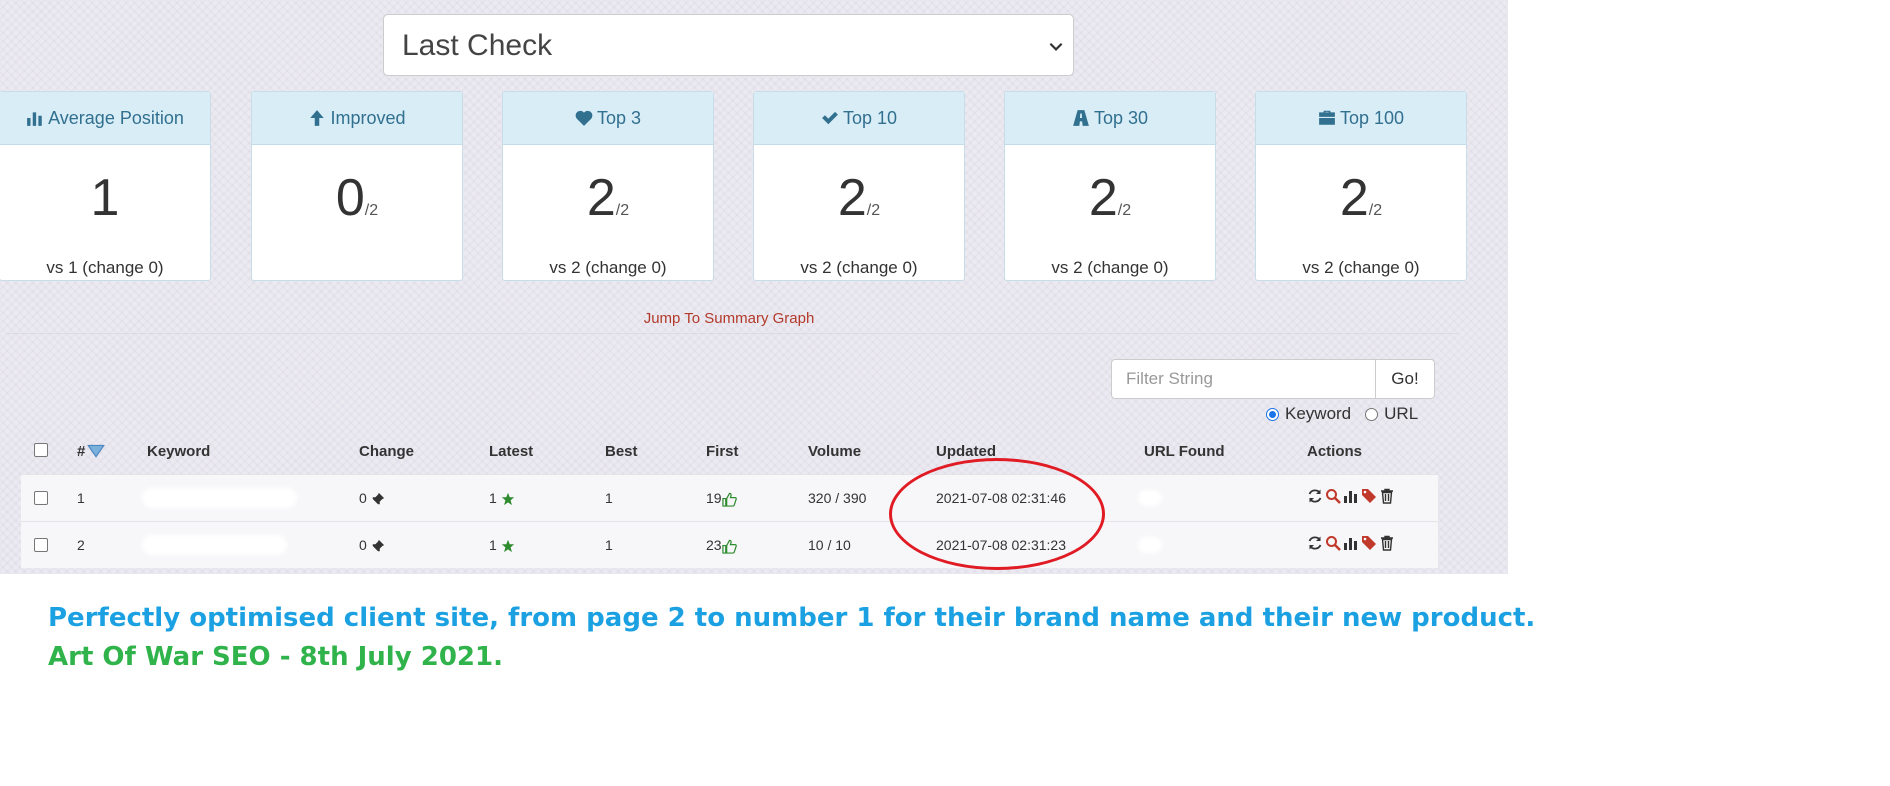  What do you see at coordinates (1318, 413) in the screenshot?
I see `keyword-radio-label: Keyword` at bounding box center [1318, 413].